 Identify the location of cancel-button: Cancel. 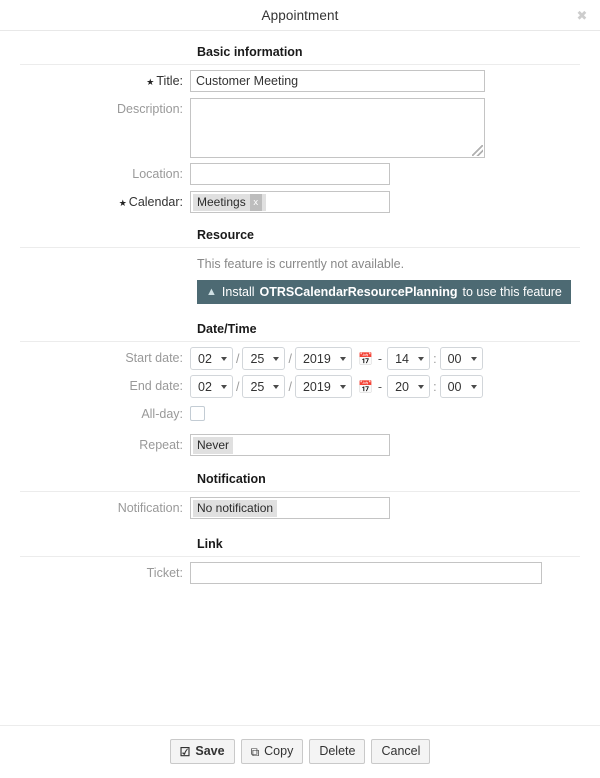
(401, 751).